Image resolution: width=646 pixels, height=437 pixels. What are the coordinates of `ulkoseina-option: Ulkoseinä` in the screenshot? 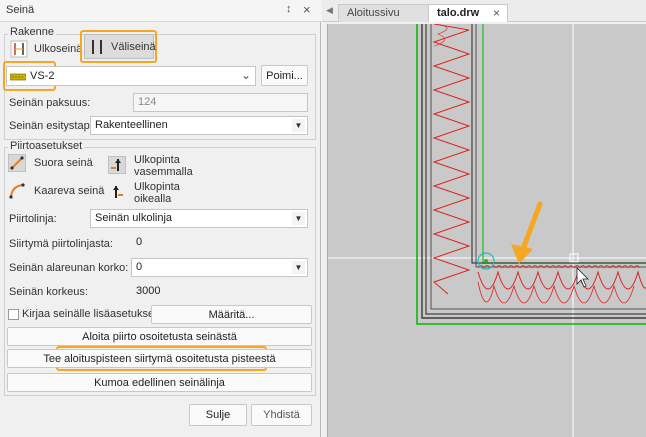 It's located at (45, 49).